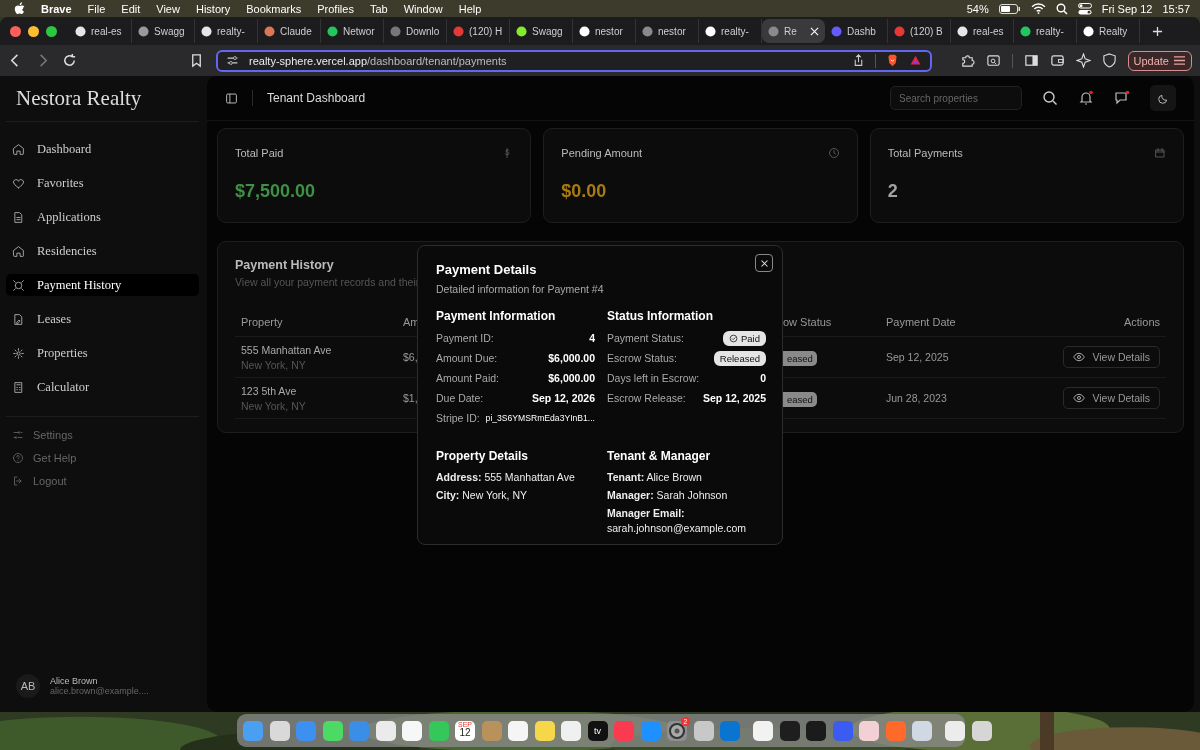 This screenshot has width=1200, height=750. Describe the element at coordinates (19, 8) in the screenshot. I see `apple-logo-icon` at that location.